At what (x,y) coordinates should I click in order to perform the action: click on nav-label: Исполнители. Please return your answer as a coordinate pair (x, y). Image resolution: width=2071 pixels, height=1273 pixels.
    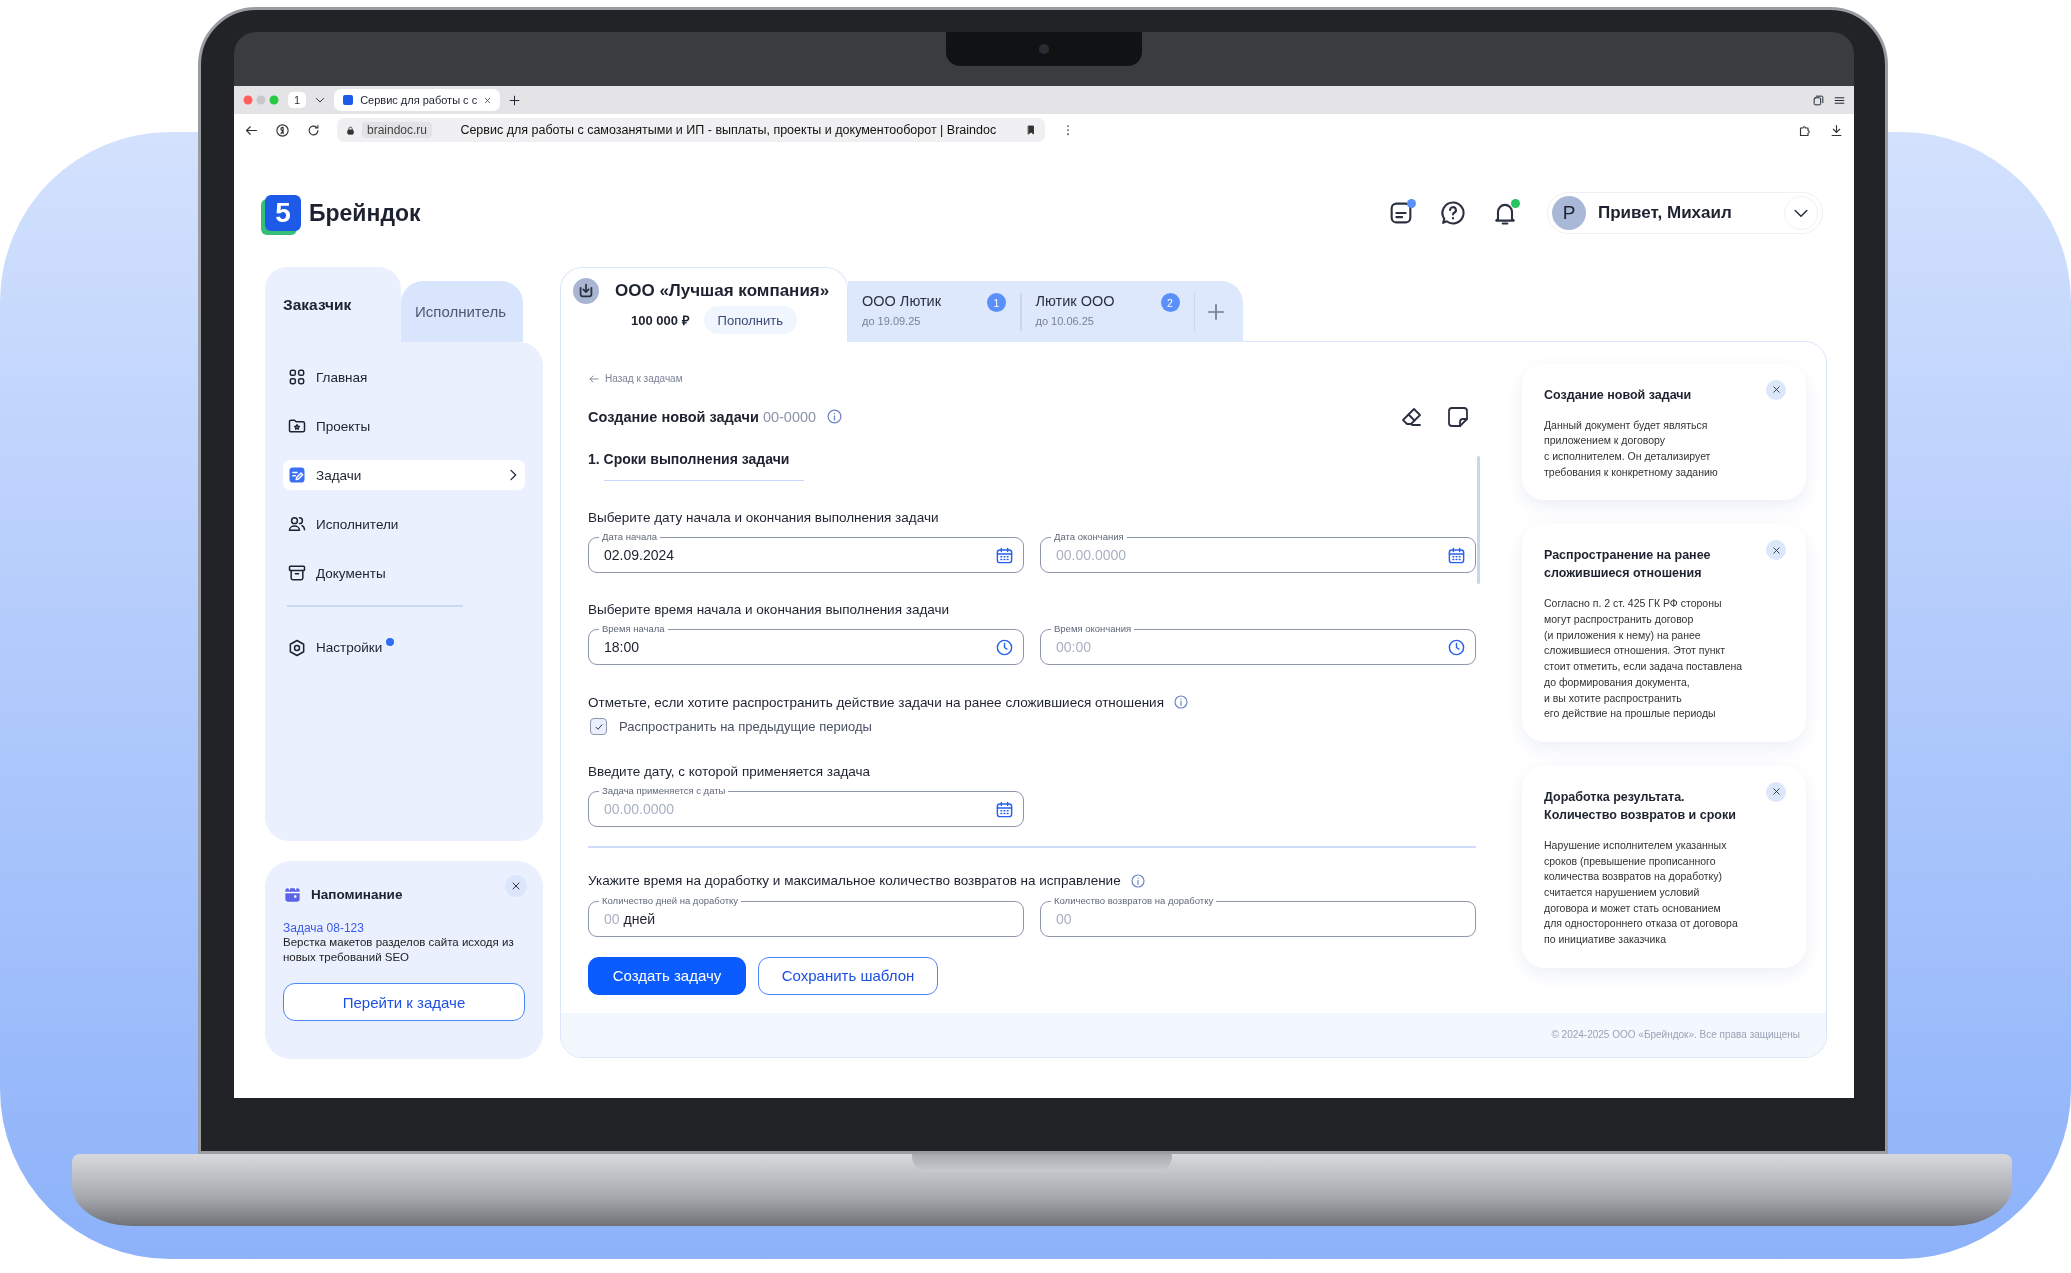
    Looking at the image, I should click on (357, 524).